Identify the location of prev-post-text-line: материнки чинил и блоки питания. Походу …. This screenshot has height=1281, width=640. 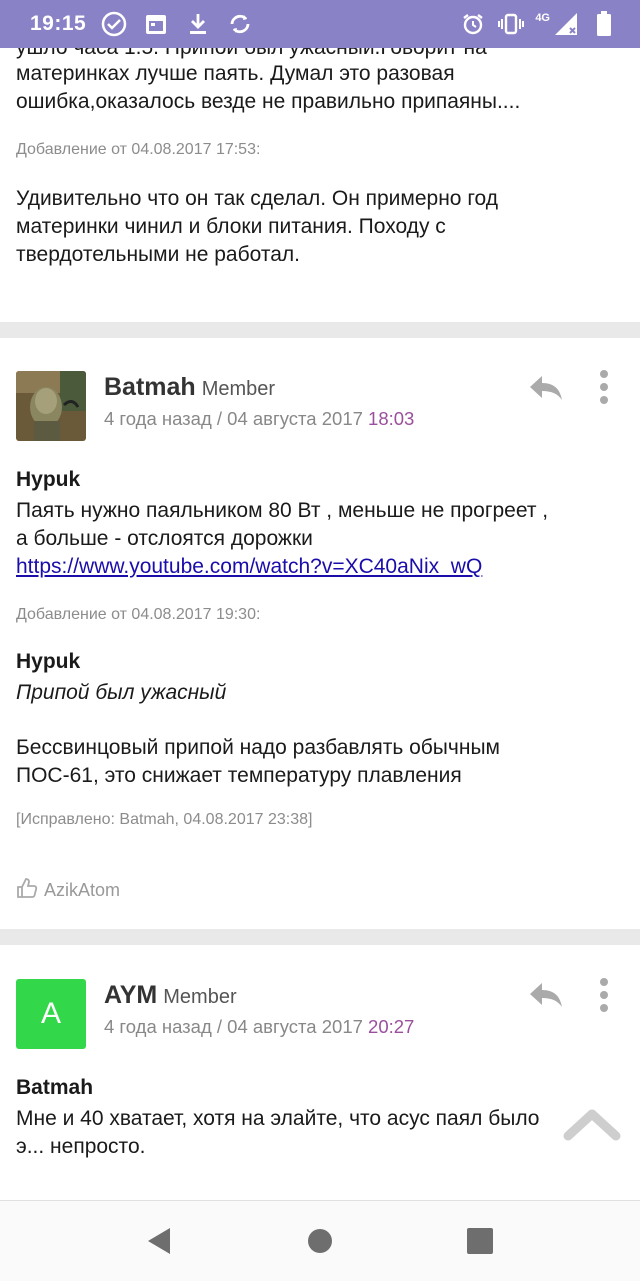
(231, 226).